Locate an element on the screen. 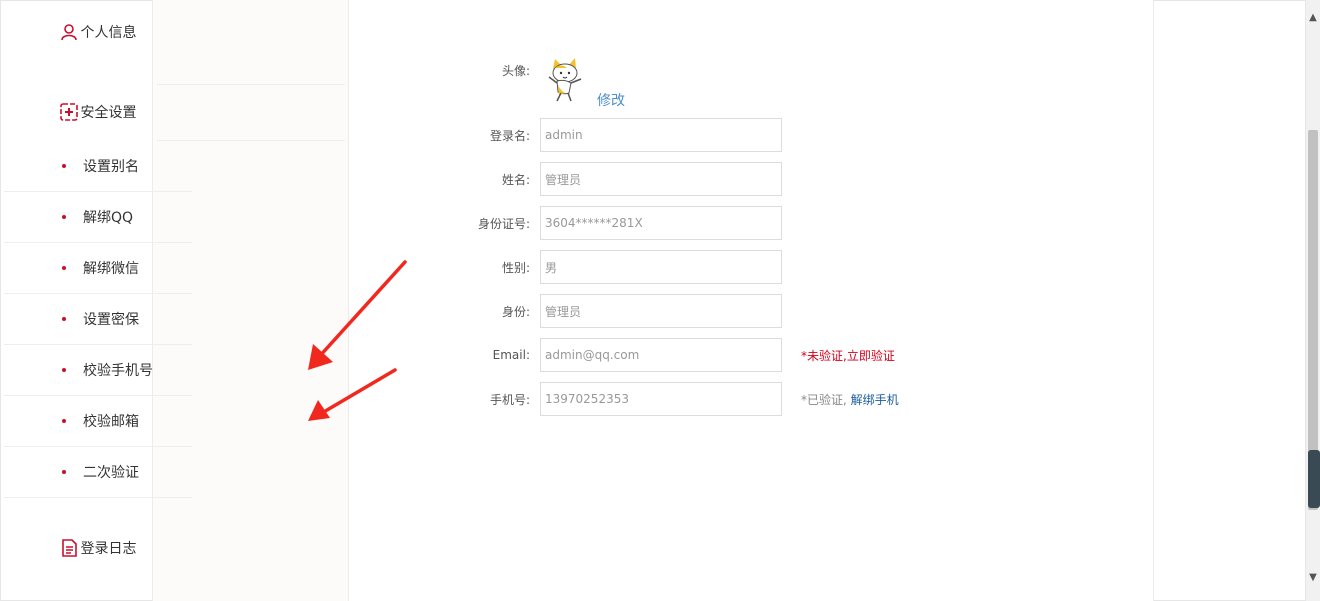 This screenshot has width=1320, height=601. sidebar-item-label: 二次验证 is located at coordinates (111, 473).